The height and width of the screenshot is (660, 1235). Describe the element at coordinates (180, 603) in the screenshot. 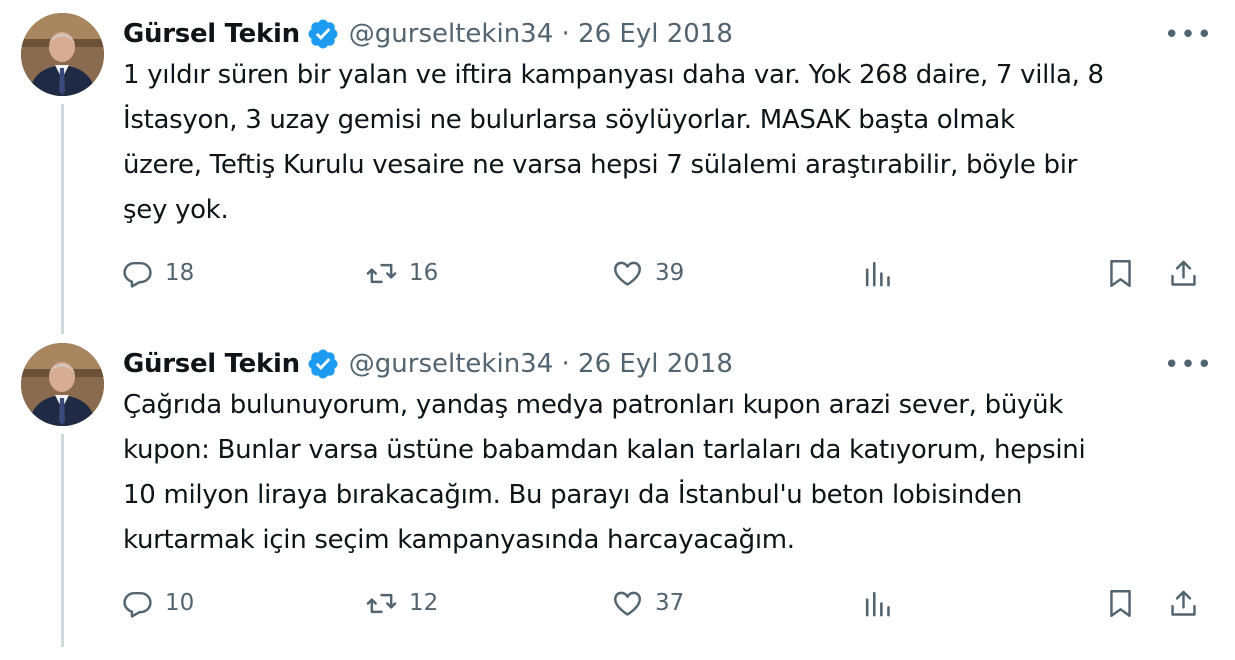

I see `reply-count: 10` at that location.